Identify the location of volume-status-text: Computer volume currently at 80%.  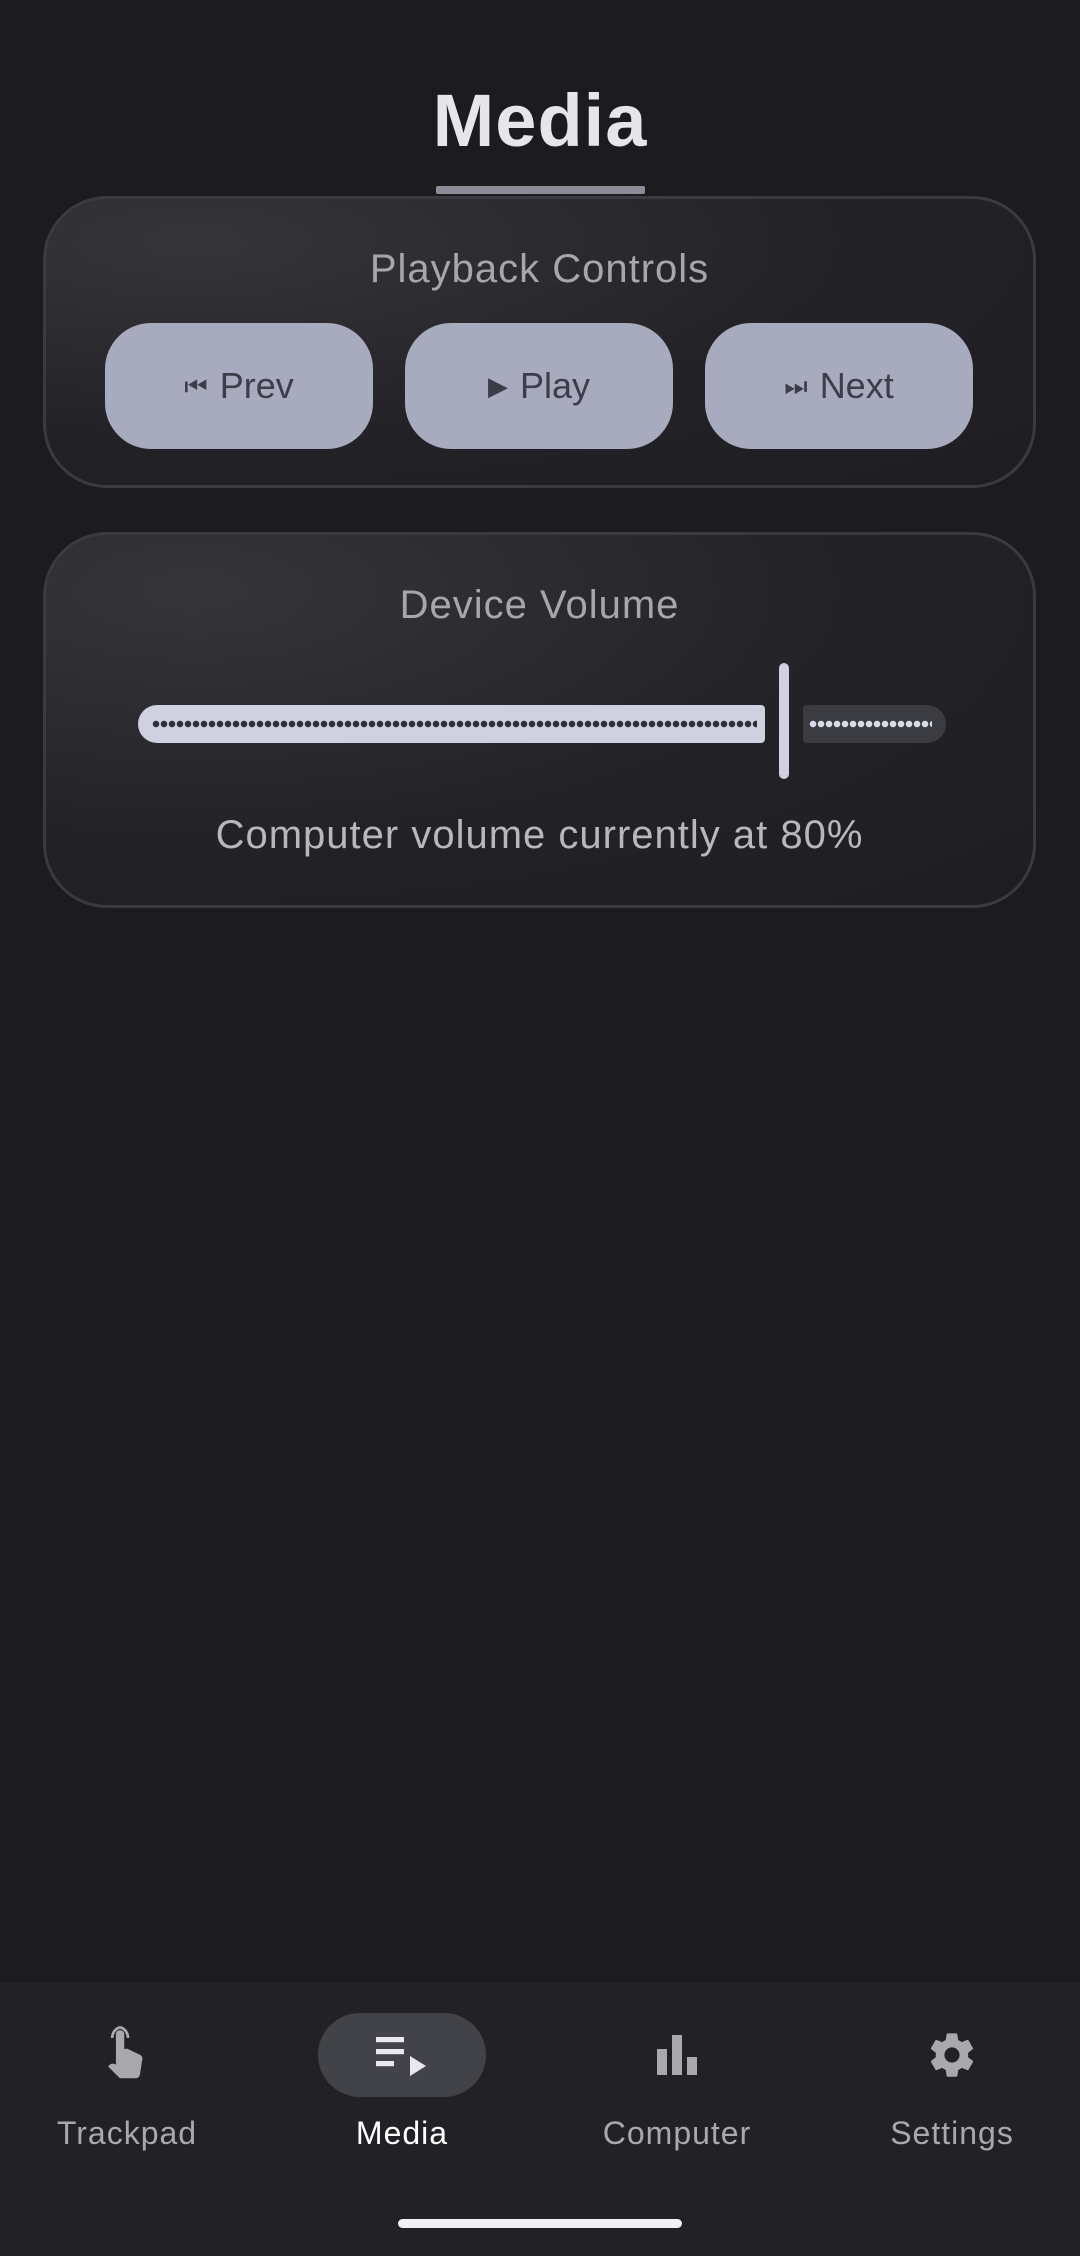
(539, 835).